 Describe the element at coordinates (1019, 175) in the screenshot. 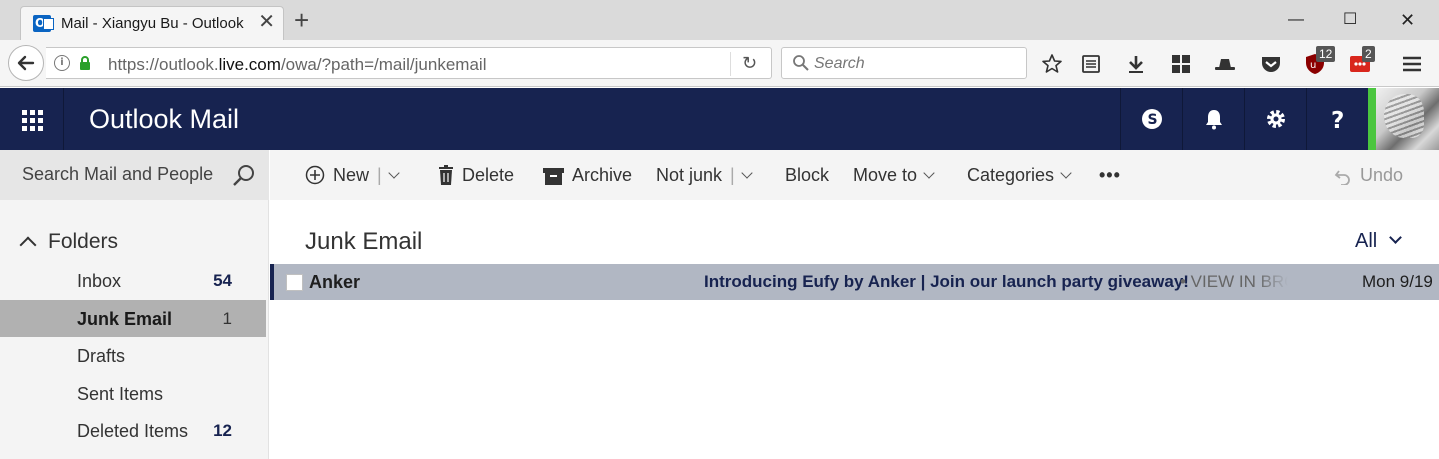

I see `categories-button: Categories` at that location.